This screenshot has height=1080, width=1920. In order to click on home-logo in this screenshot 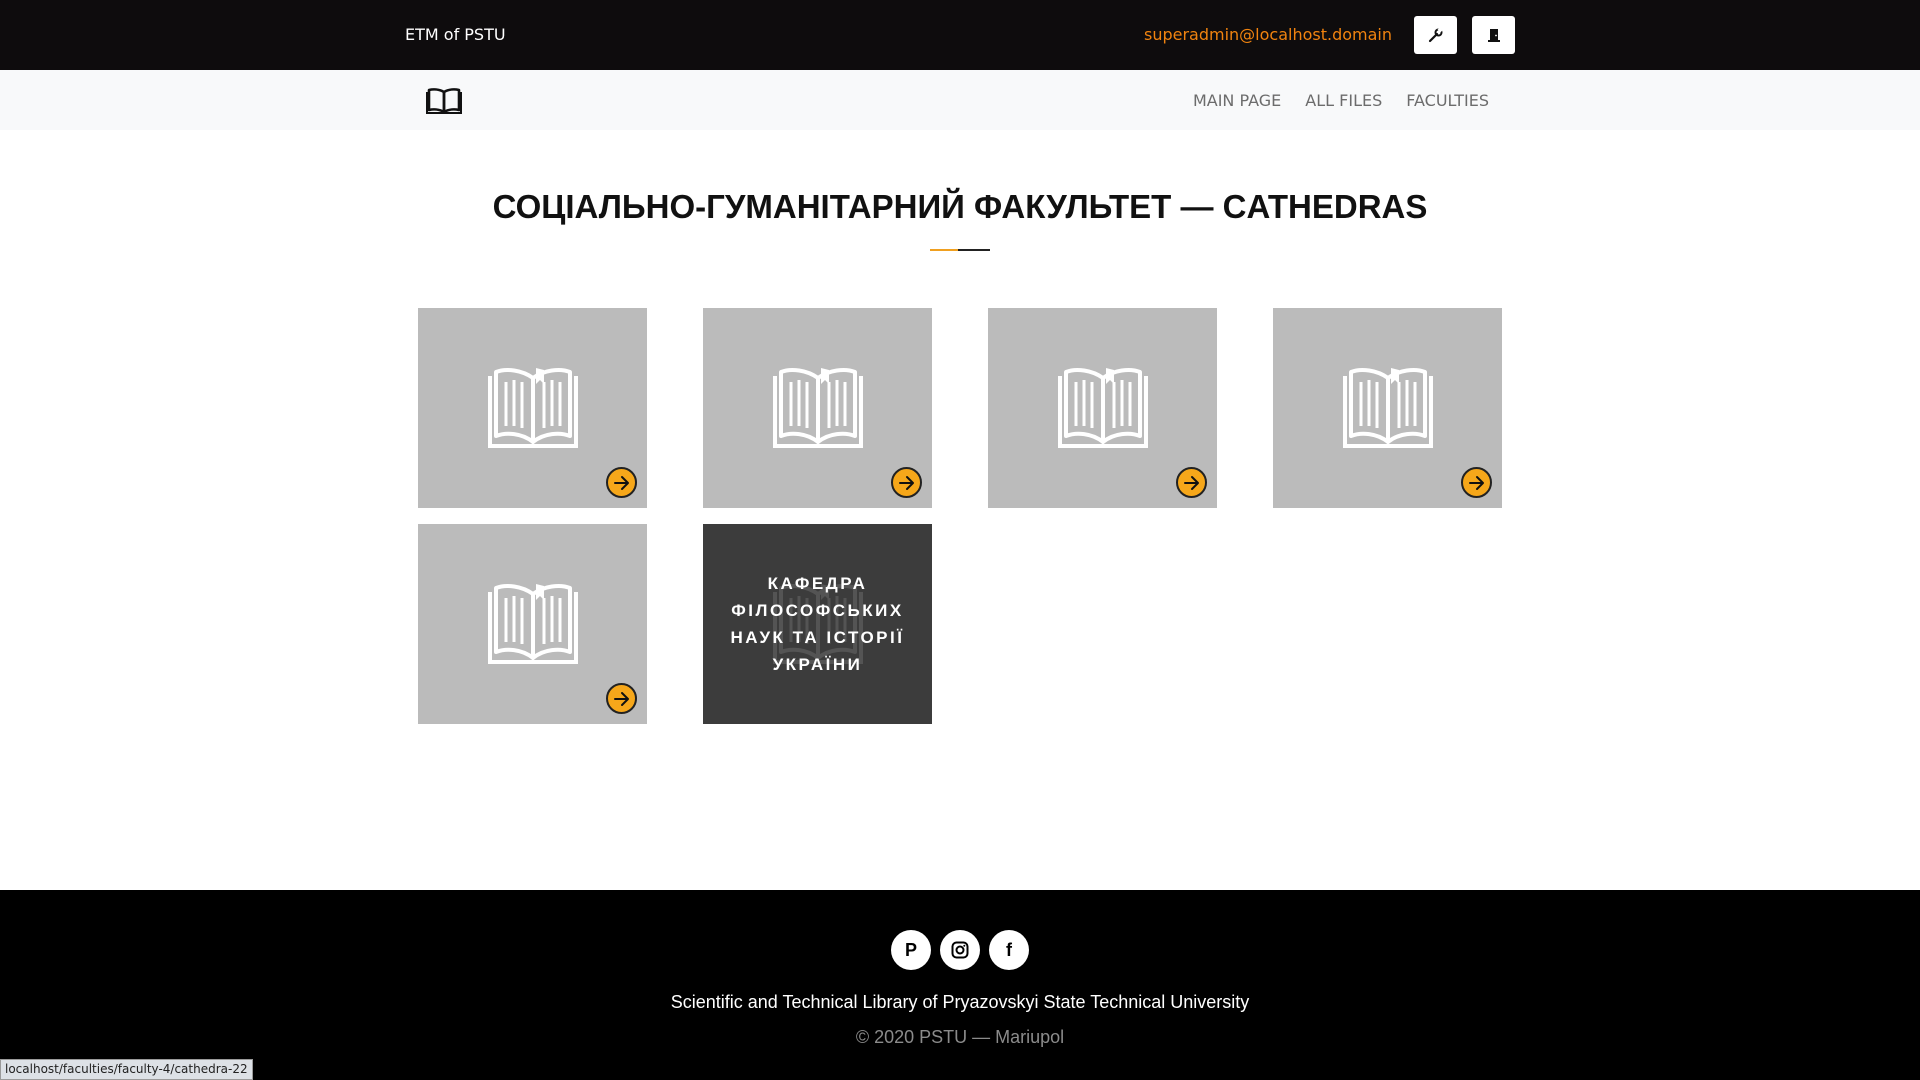, I will do `click(444, 103)`.